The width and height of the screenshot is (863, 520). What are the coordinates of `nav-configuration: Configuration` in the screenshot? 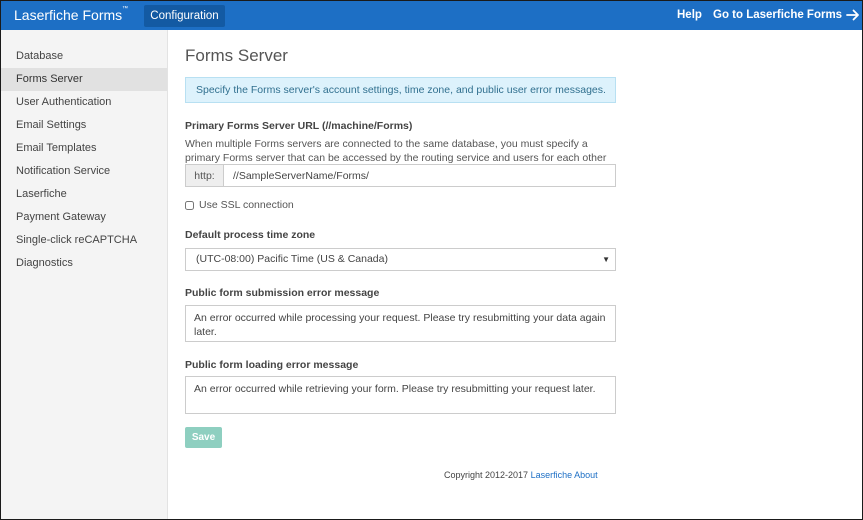 It's located at (184, 16).